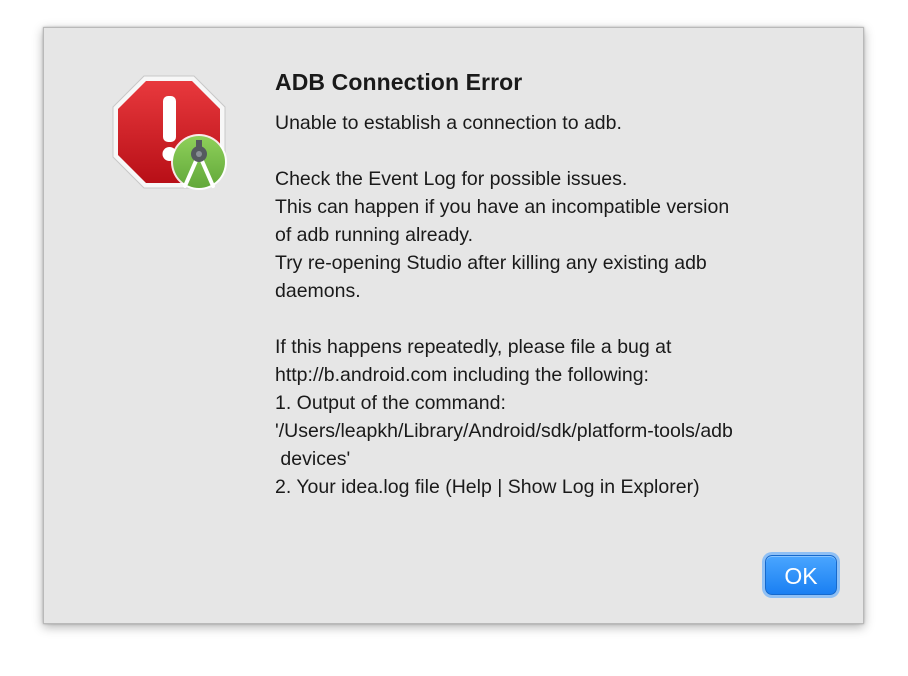 Image resolution: width=908 pixels, height=676 pixels. What do you see at coordinates (451, 179) in the screenshot?
I see `message-line: Check the Event Log for possible issues.` at bounding box center [451, 179].